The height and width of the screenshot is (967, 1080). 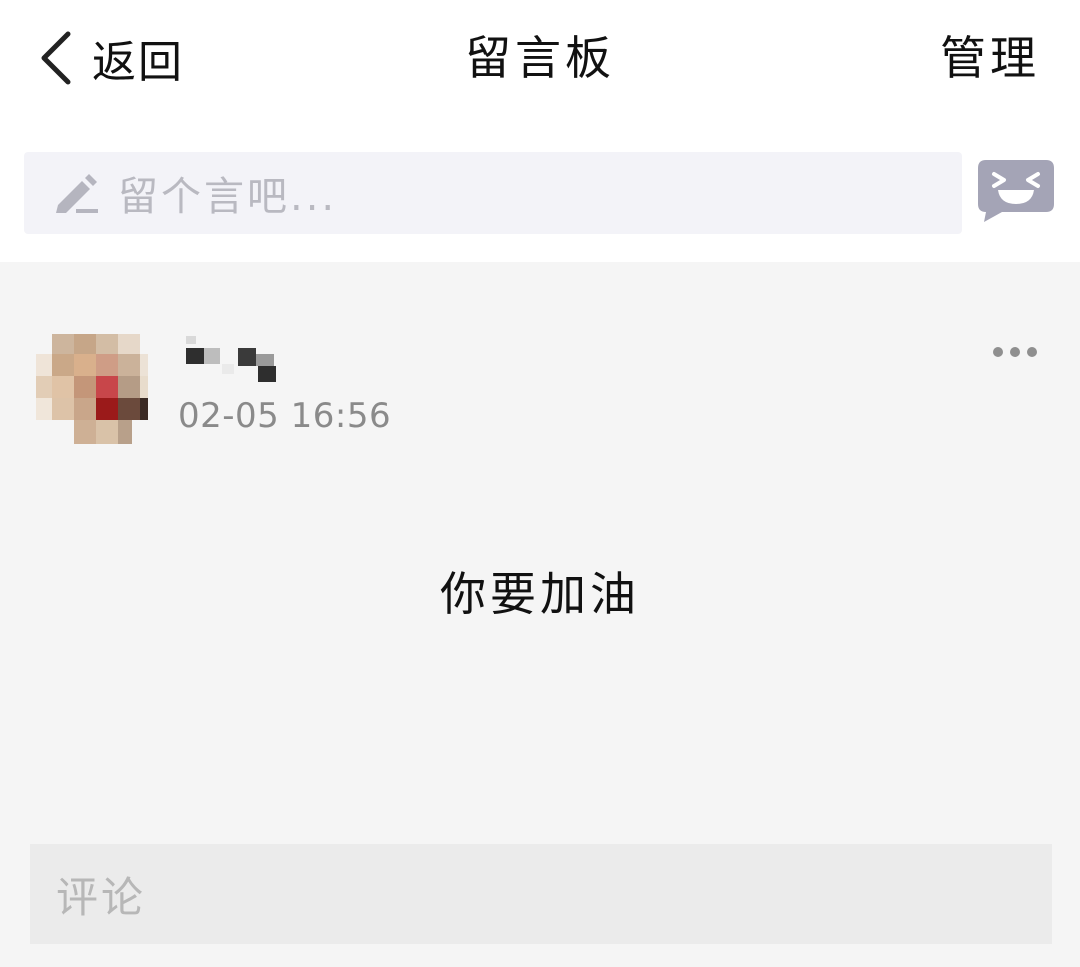 I want to click on more-icon, so click(x=1015, y=352).